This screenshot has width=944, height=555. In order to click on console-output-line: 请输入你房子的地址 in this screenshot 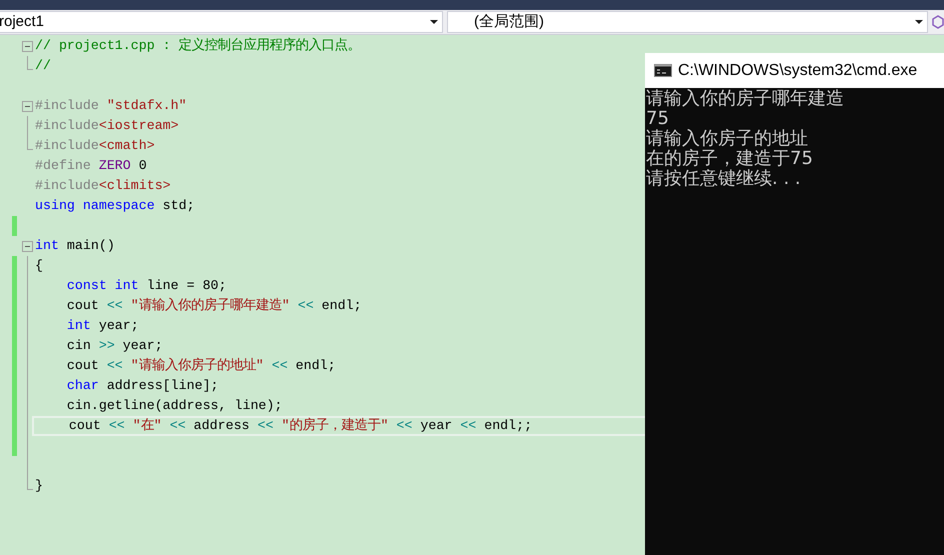, I will do `click(727, 139)`.